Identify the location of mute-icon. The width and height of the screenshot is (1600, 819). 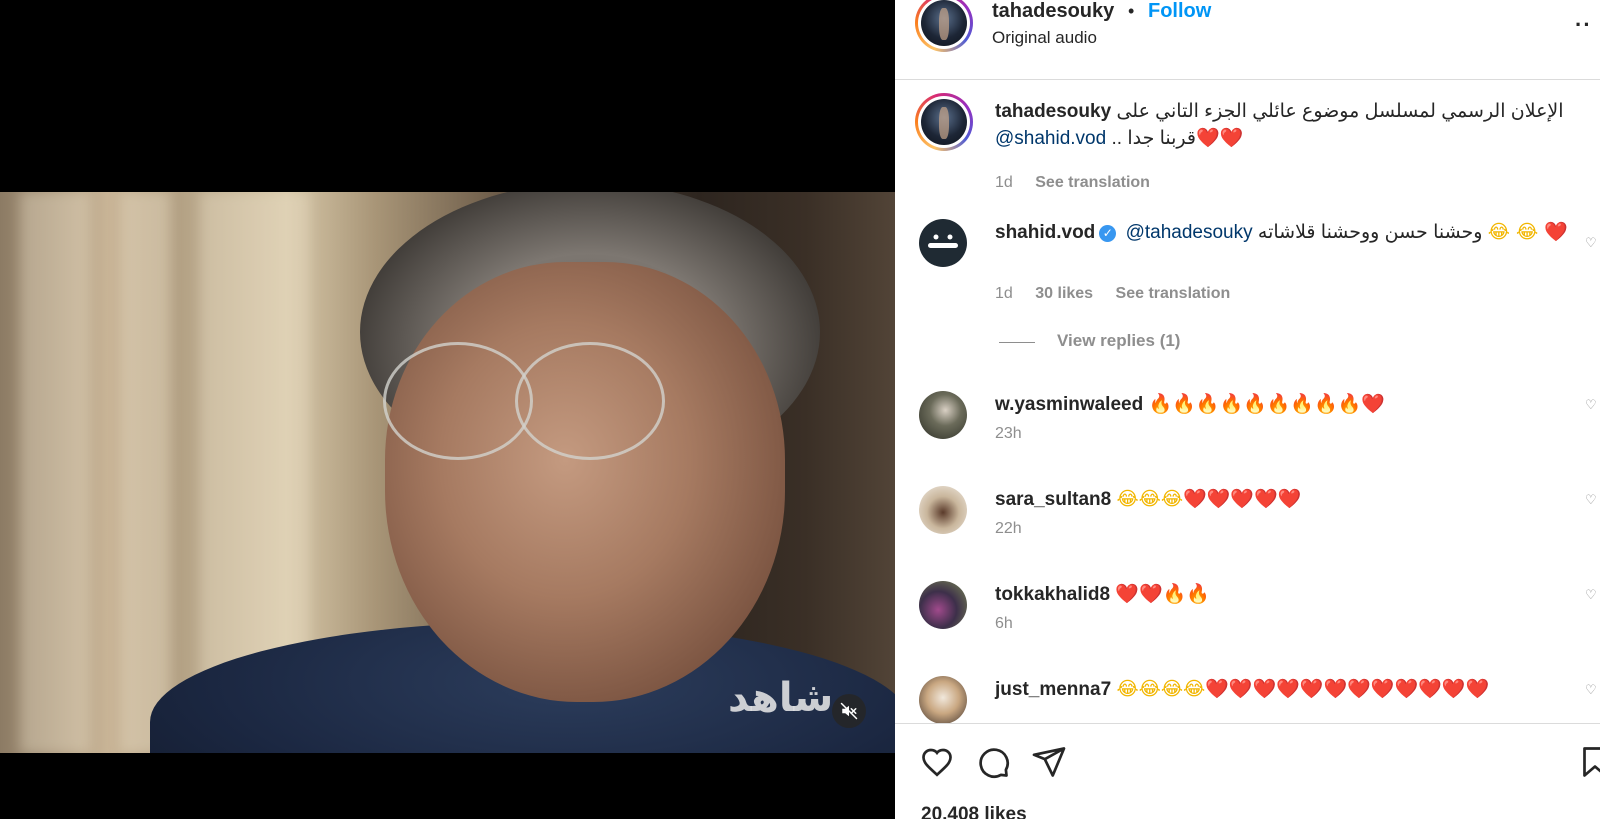
(849, 711).